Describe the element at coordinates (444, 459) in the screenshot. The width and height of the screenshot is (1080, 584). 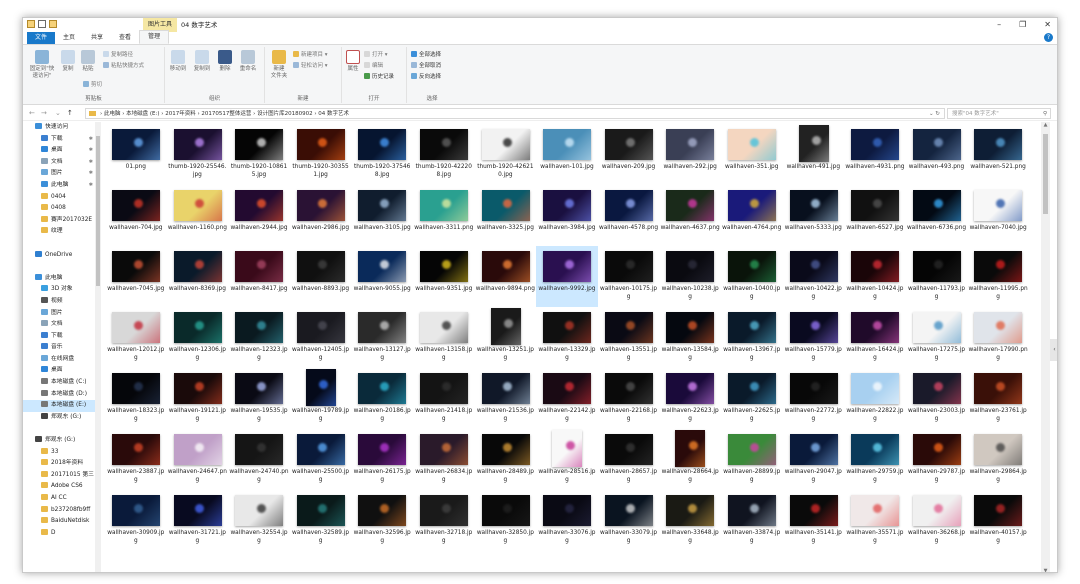
I see `file-item: wallhaven-26834.jpg` at that location.